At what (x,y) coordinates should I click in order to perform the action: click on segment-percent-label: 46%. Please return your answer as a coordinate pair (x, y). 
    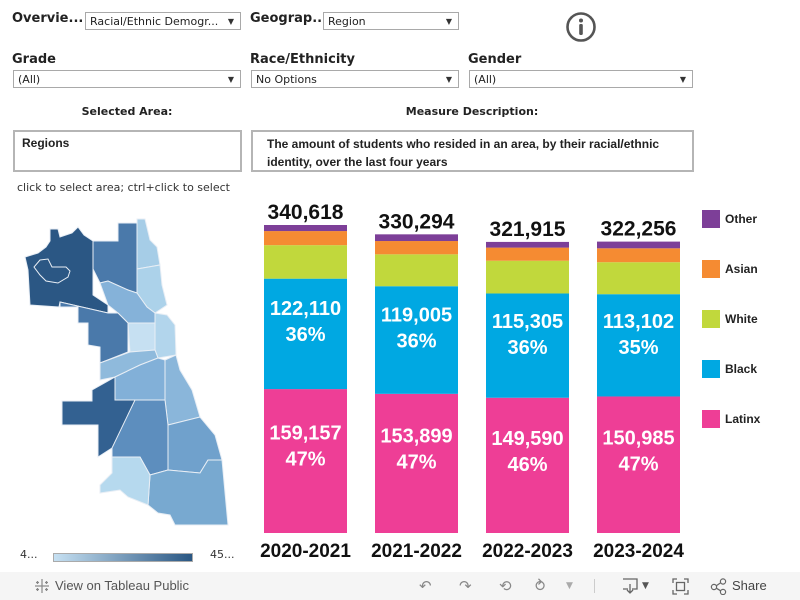
    Looking at the image, I should click on (527, 465).